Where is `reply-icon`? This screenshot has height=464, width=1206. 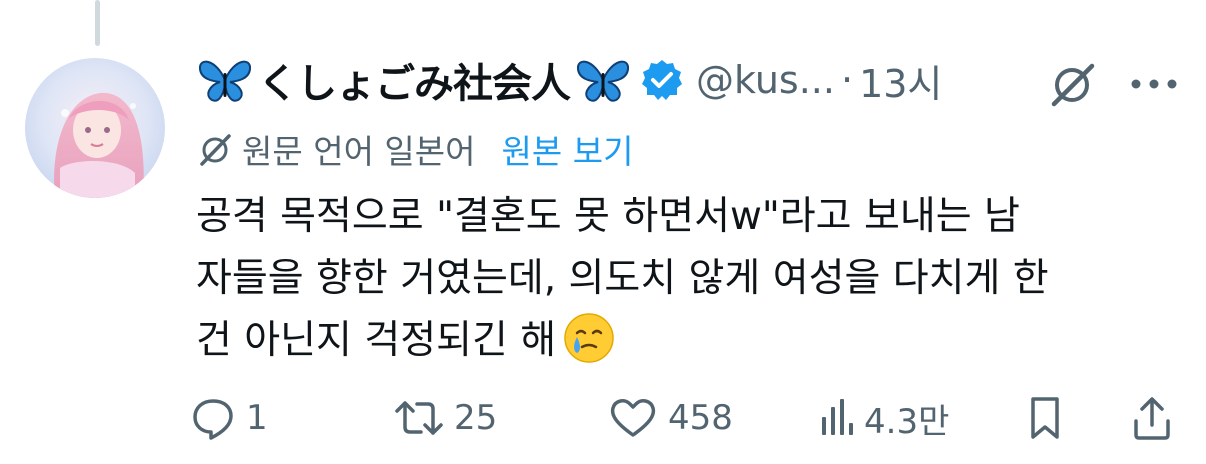
reply-icon is located at coordinates (213, 419).